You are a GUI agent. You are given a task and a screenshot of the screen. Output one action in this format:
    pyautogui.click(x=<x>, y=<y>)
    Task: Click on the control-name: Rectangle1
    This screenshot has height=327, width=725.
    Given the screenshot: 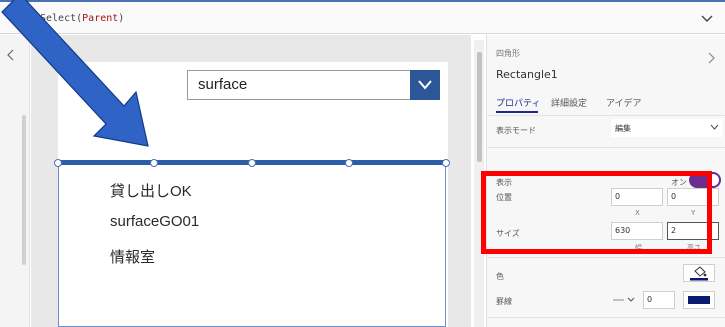 What is the action you would take?
    pyautogui.click(x=527, y=74)
    